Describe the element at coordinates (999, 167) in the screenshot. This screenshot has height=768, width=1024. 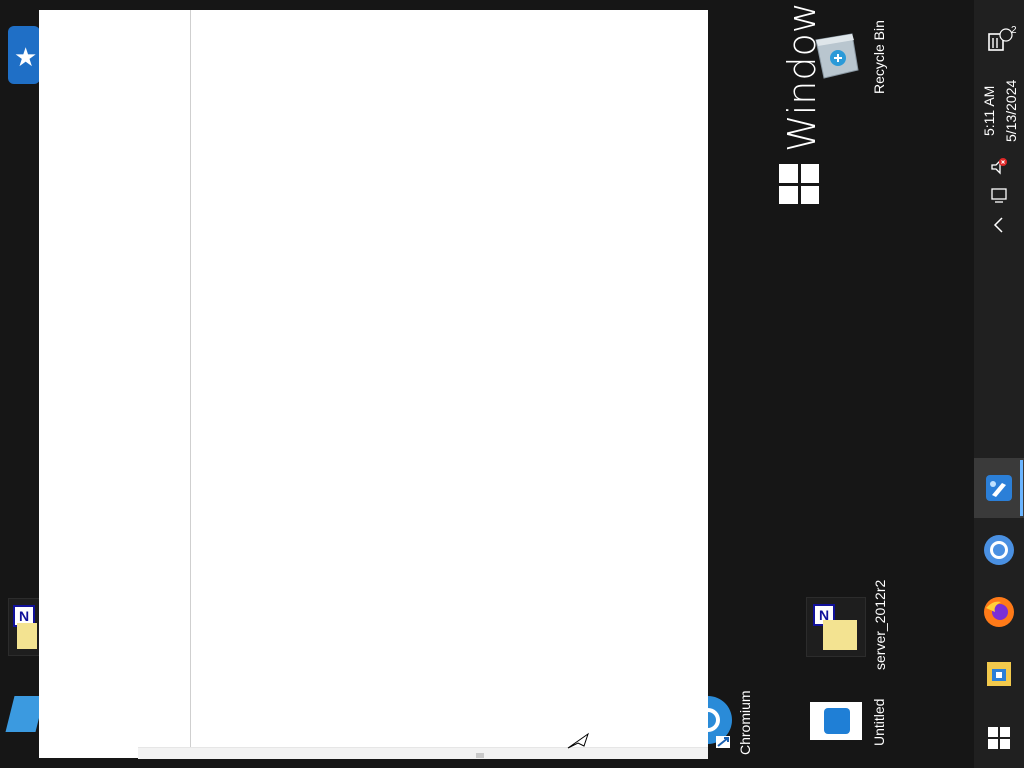
I see `volume-muted-icon` at that location.